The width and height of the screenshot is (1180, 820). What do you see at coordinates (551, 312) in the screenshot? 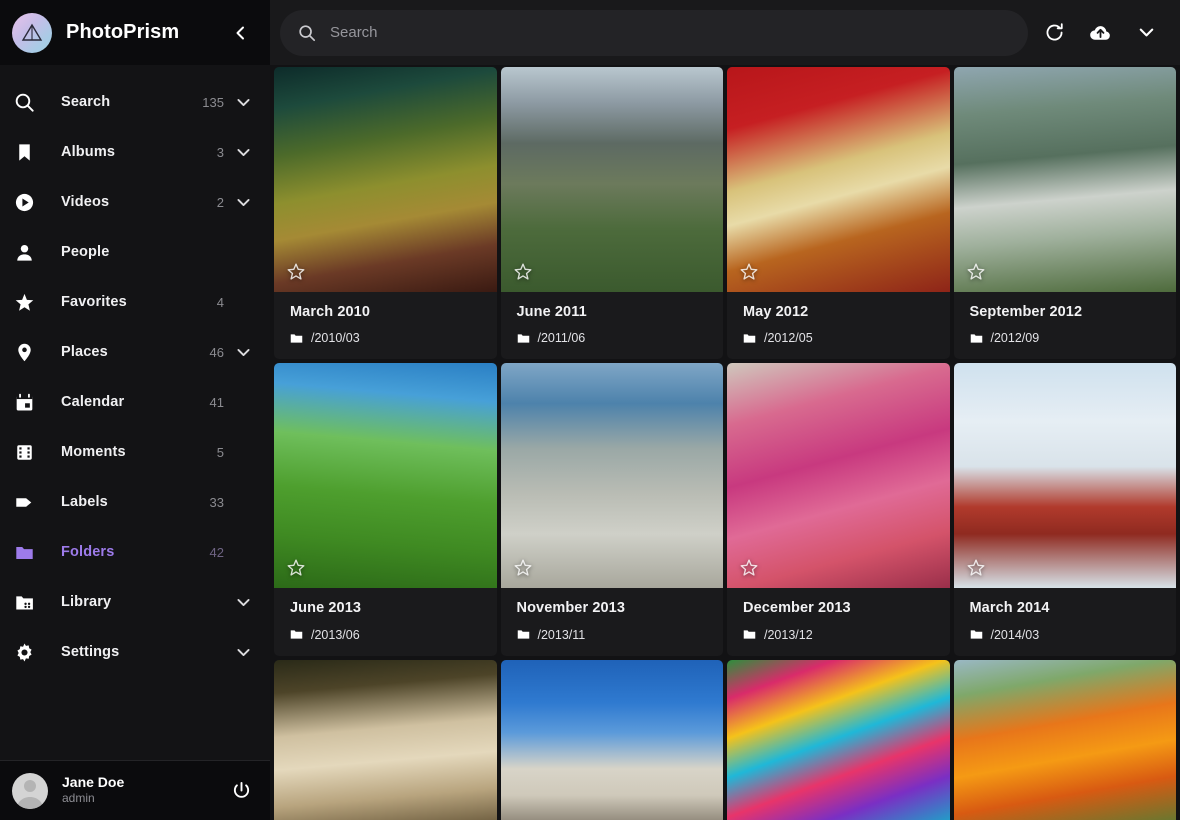
I see `folder-title: June 2011` at bounding box center [551, 312].